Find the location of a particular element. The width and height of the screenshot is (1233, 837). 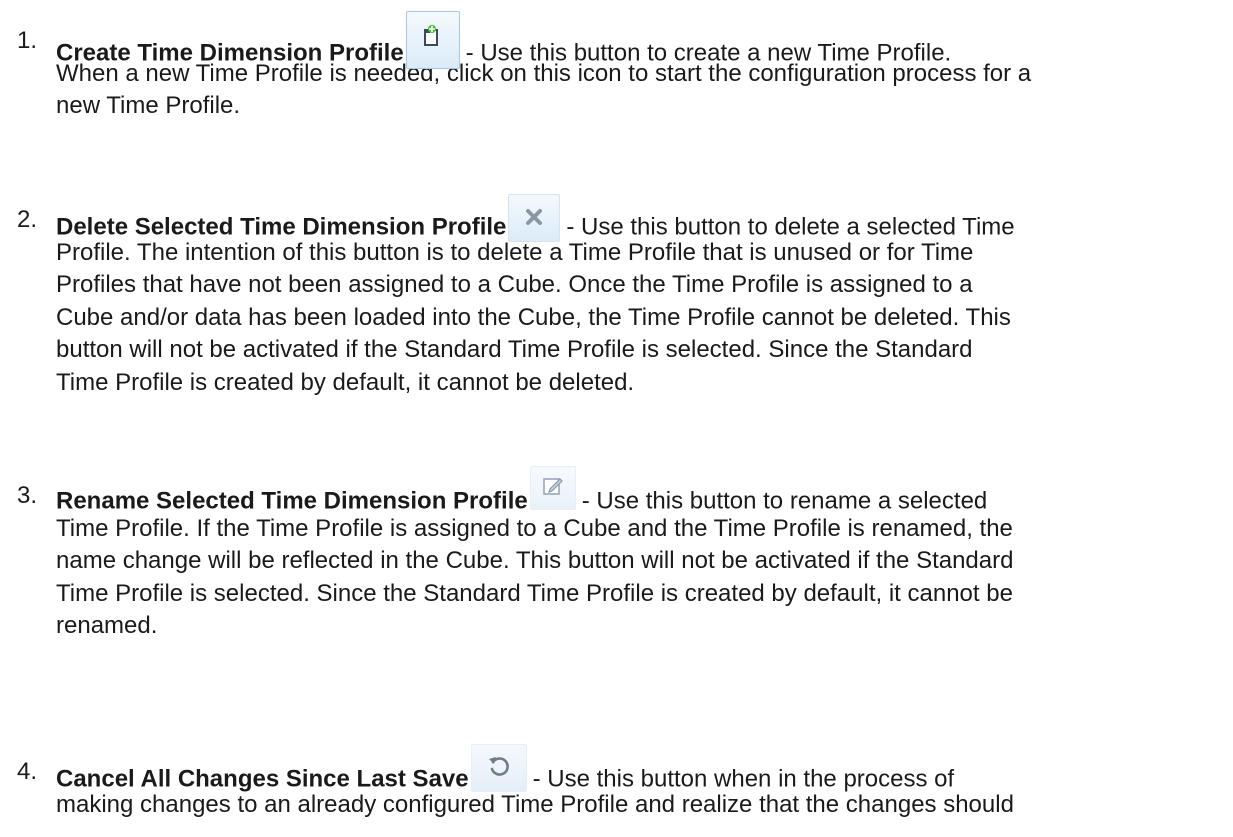

undo-icon is located at coordinates (498, 766).